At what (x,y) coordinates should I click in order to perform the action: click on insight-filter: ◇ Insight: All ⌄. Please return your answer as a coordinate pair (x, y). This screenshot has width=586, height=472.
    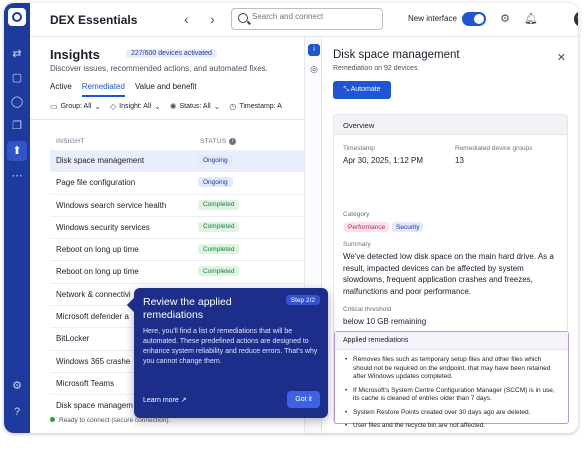
    Looking at the image, I should click on (135, 106).